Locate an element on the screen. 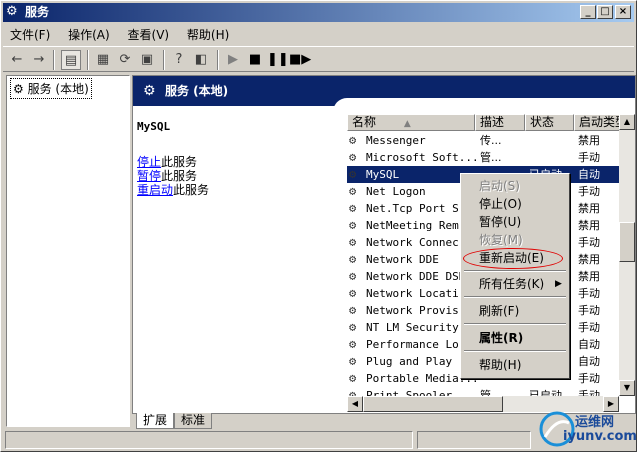  watermark: 运维网 iyunv.com is located at coordinates (585, 429).